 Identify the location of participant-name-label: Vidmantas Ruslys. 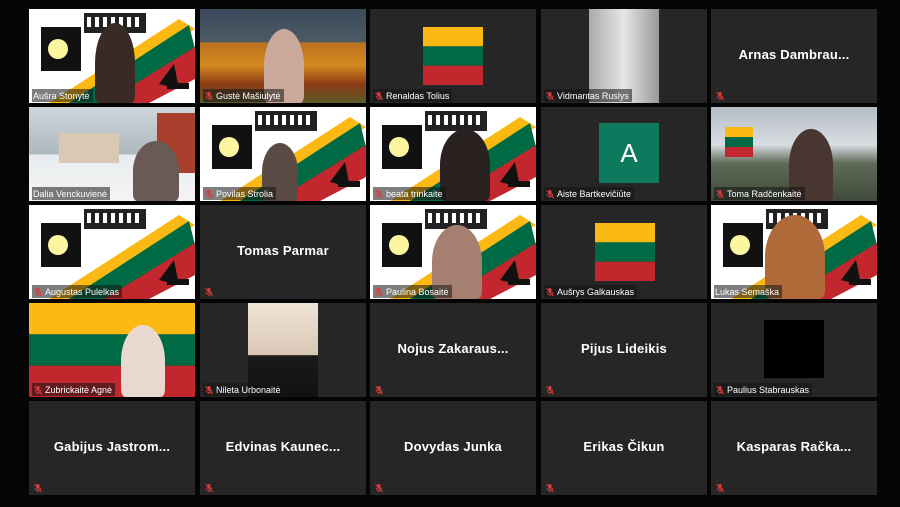
(588, 95).